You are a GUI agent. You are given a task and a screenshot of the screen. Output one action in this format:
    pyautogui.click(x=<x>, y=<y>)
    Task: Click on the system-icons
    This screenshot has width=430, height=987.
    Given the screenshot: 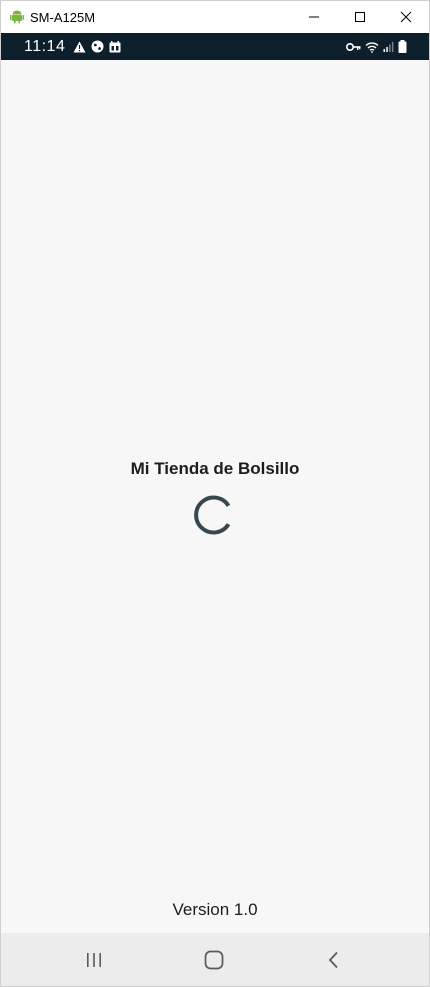 What is the action you would take?
    pyautogui.click(x=376, y=46)
    